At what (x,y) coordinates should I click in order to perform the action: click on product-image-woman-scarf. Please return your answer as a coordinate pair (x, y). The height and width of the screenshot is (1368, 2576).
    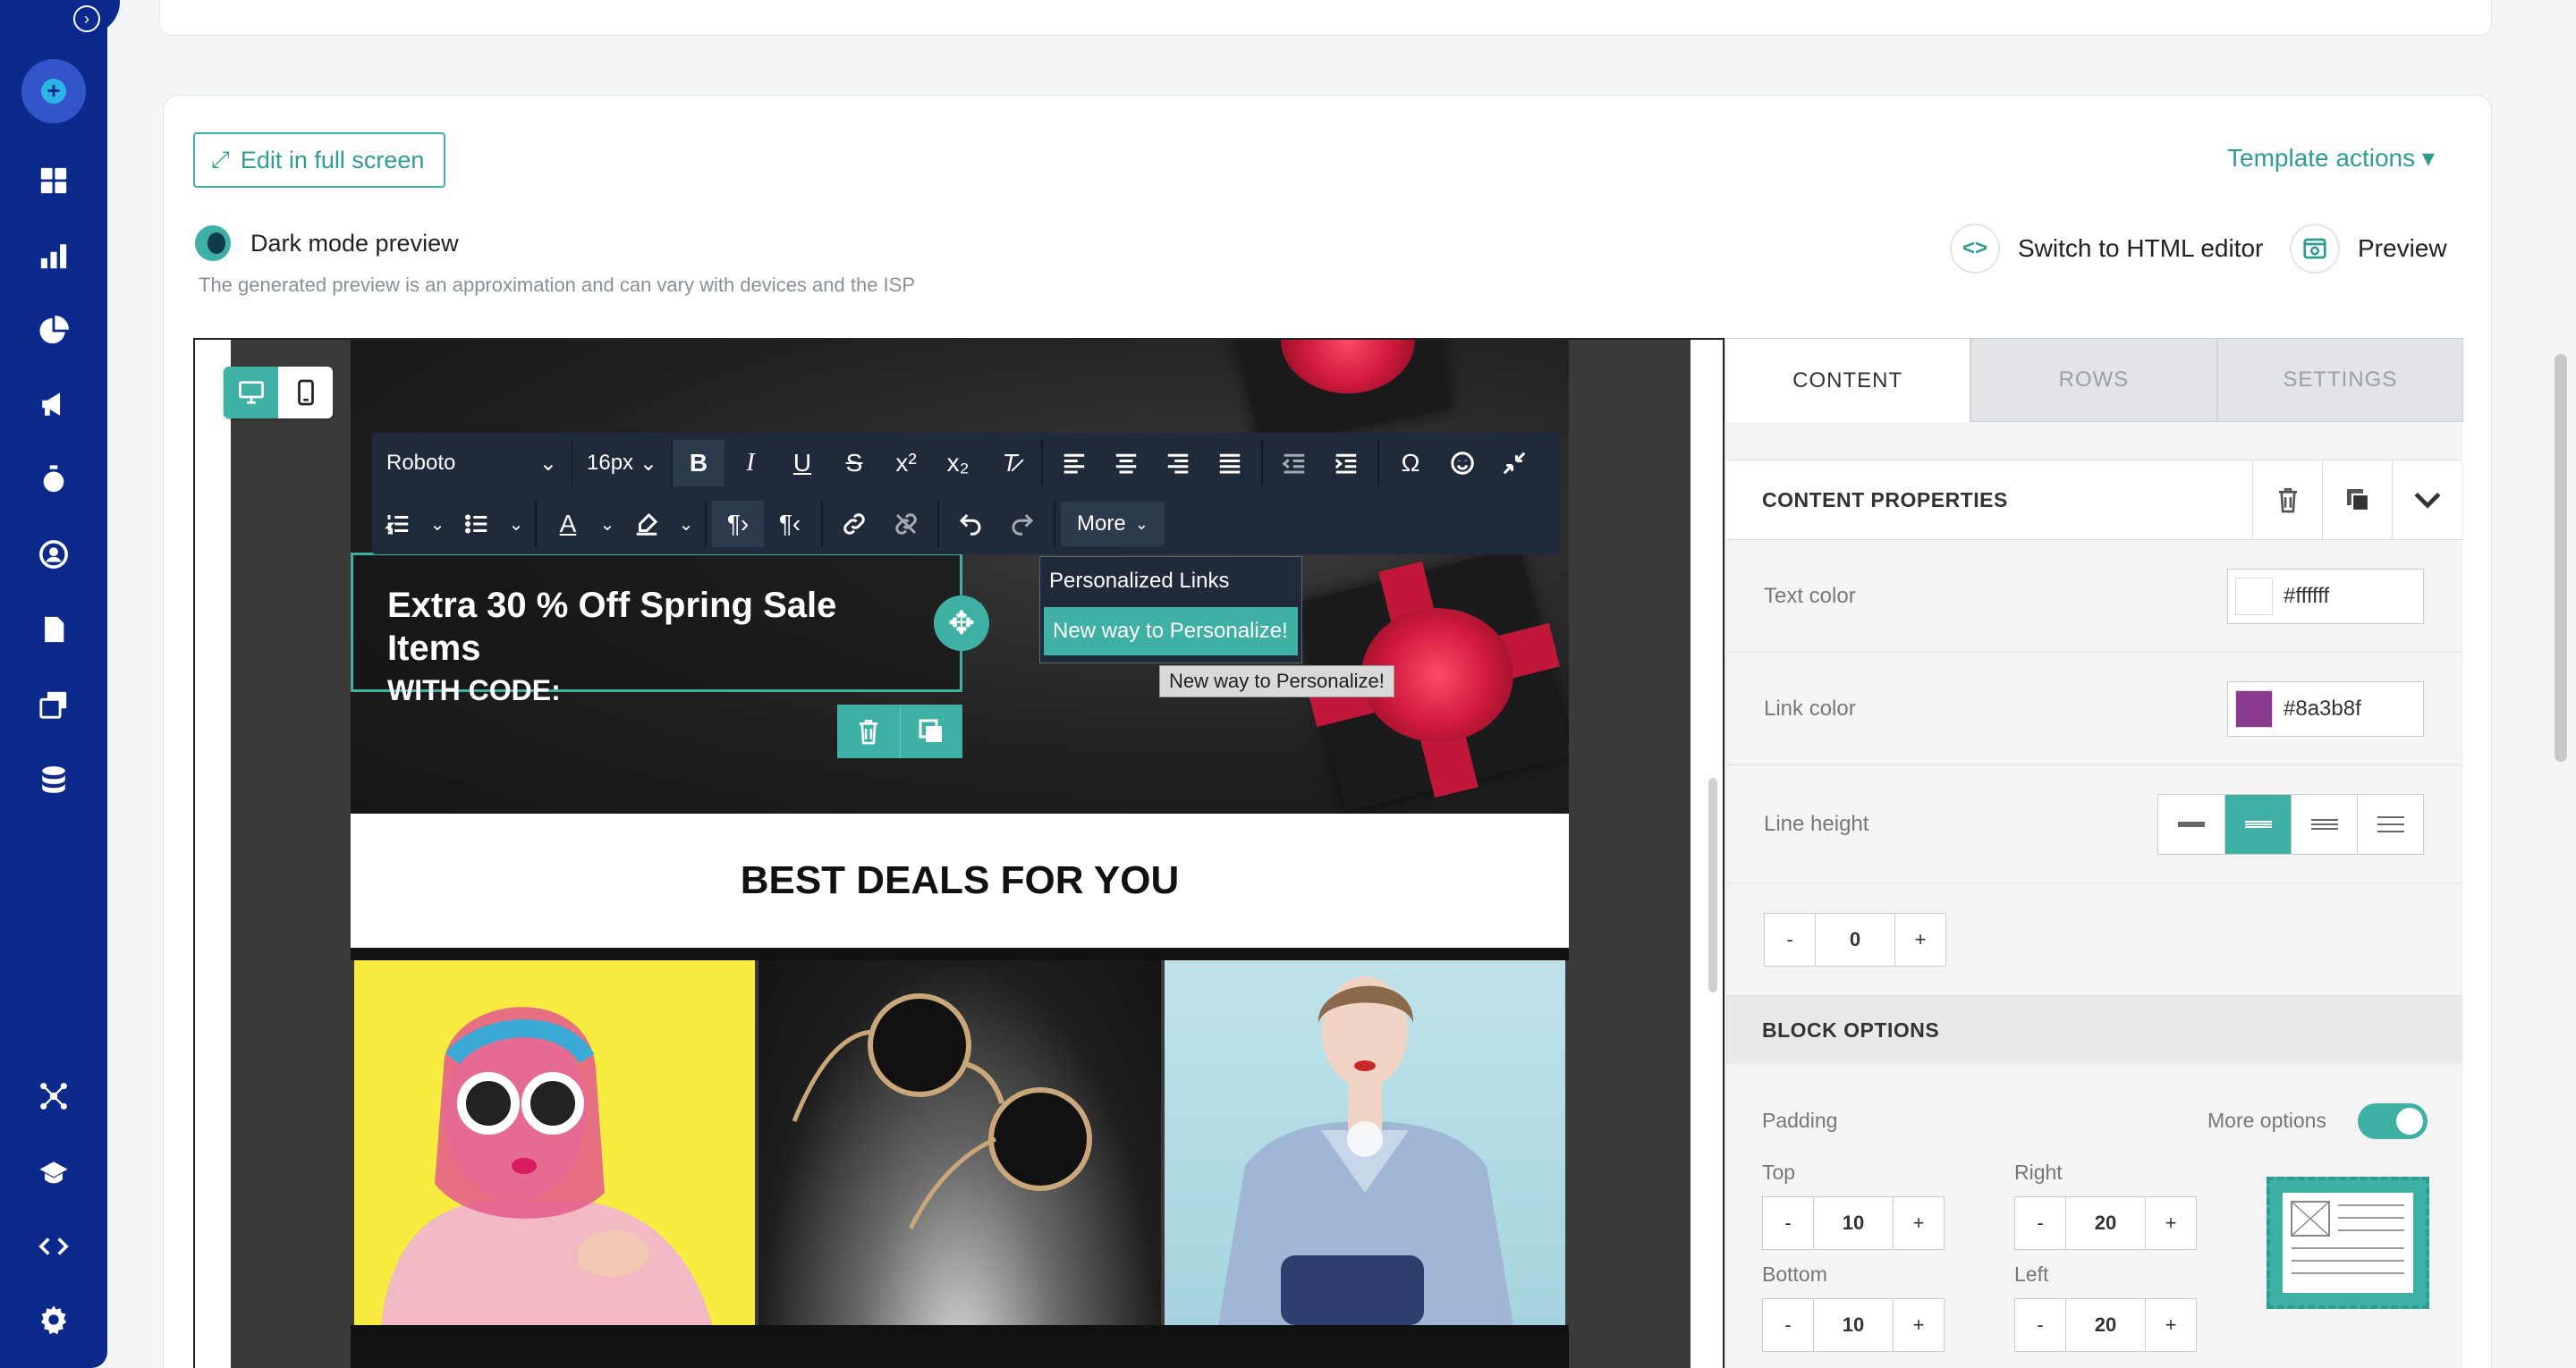
    Looking at the image, I should click on (554, 1142).